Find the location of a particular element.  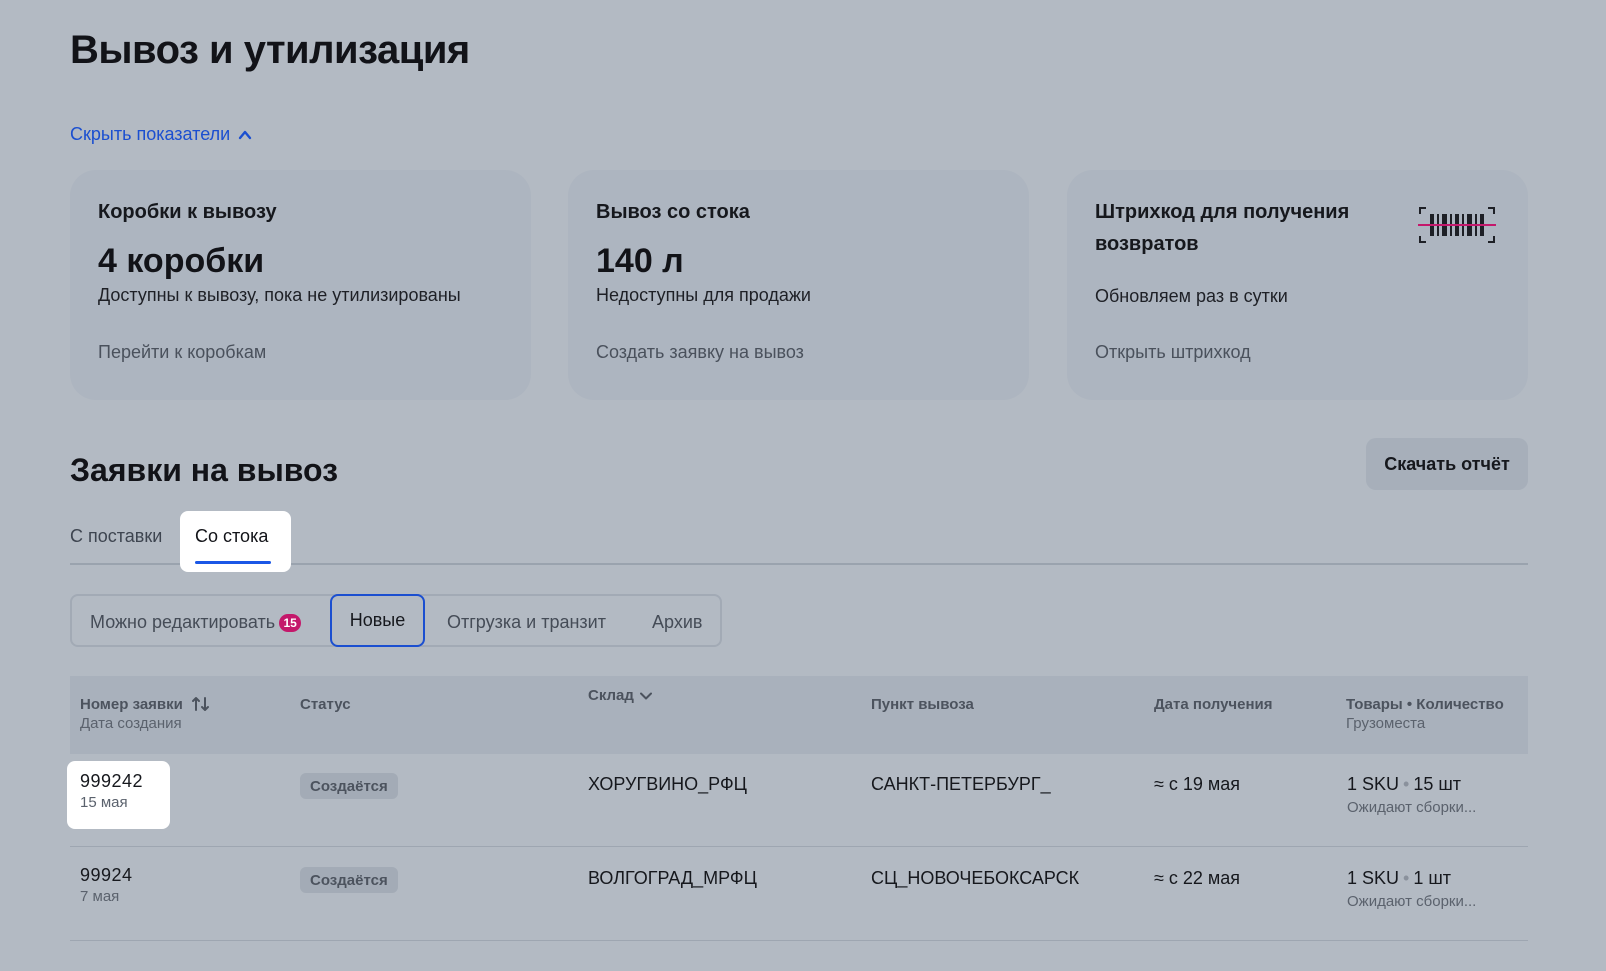

active-tab-indicator is located at coordinates (233, 562).